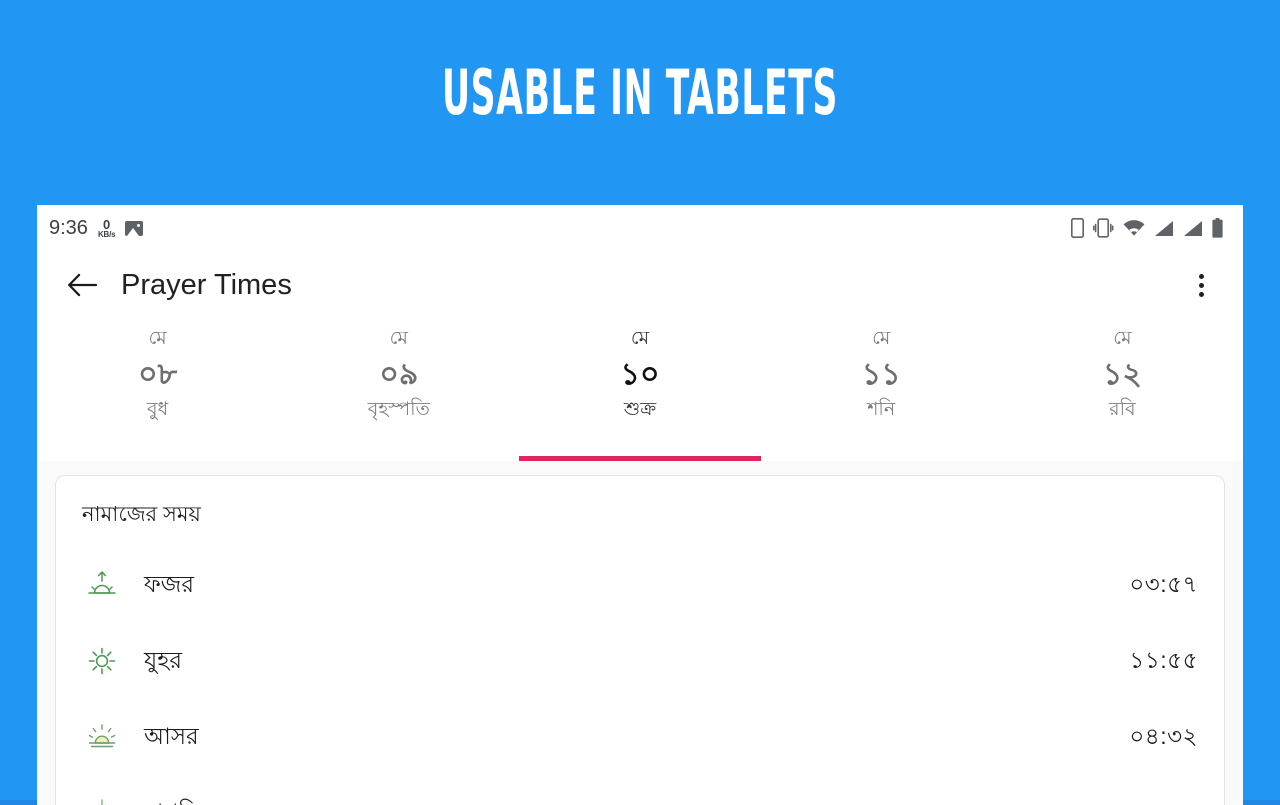 This screenshot has width=1280, height=805. I want to click on prayer-time: ০৩:৫৭, so click(1163, 585).